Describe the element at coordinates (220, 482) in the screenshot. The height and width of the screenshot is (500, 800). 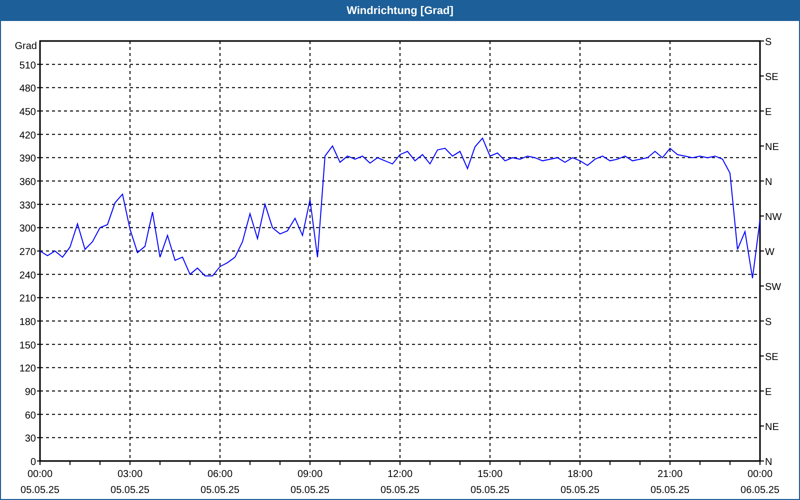
I see `x-tick-label: 06:00 05.05.25` at that location.